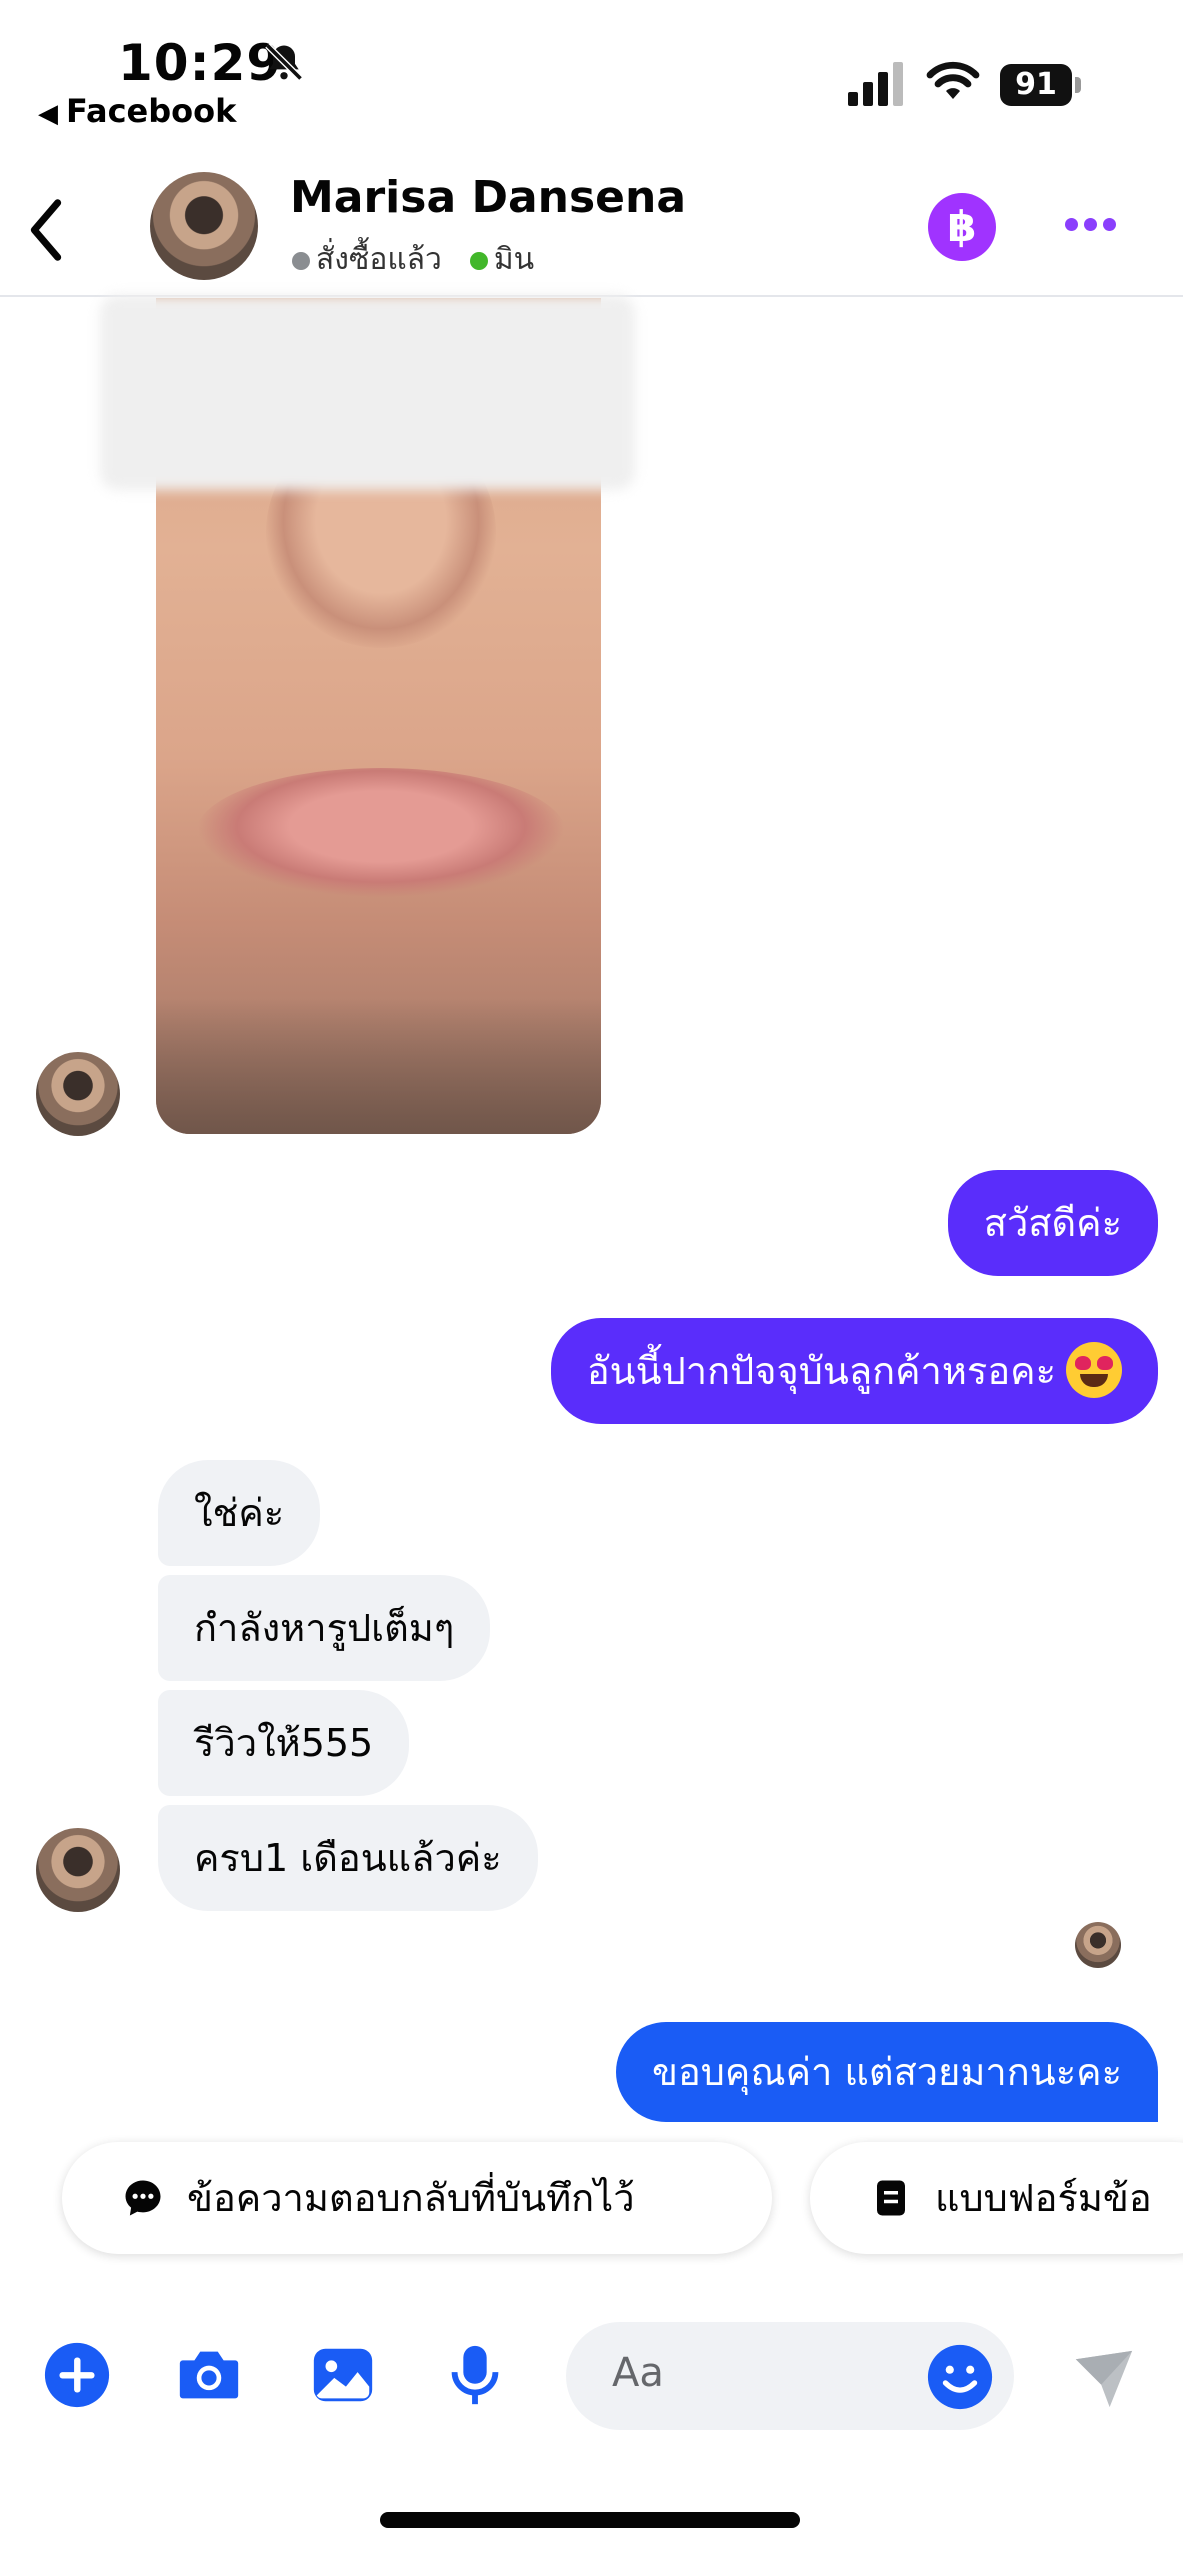 The width and height of the screenshot is (1183, 2560). I want to click on incoming-message: ครบ1 เดือนแล้วค่ะ, so click(348, 1858).